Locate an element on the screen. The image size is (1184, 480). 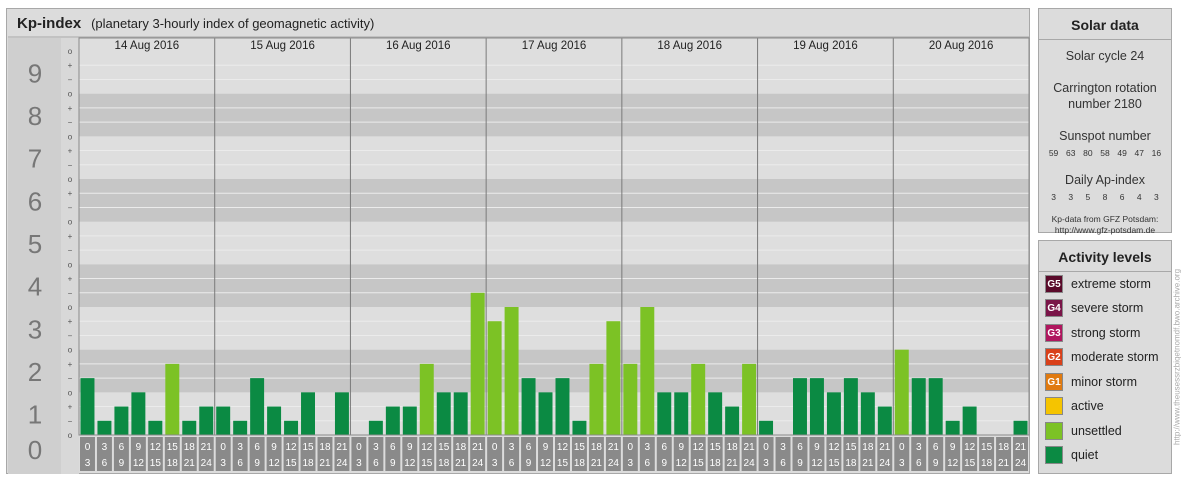
solar-data-title: Solar data is located at coordinates (1105, 24).